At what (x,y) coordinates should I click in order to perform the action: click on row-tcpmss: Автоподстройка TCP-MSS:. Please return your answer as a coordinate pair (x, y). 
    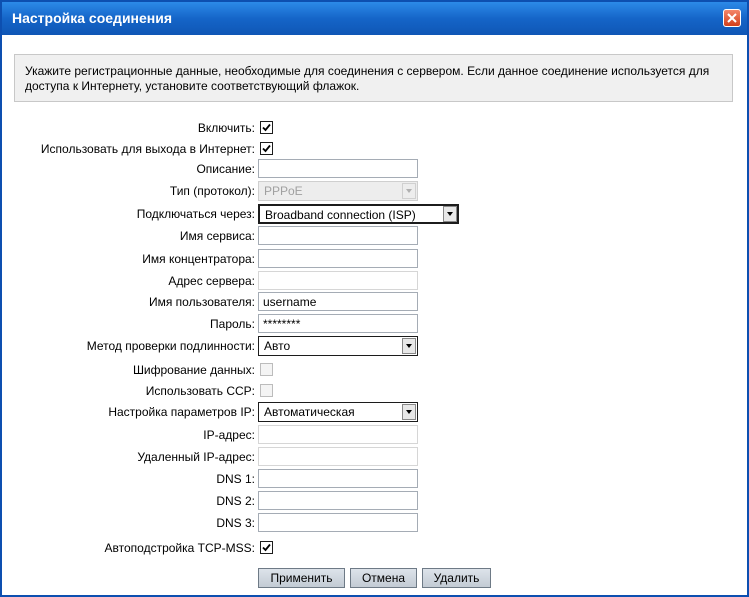
    Looking at the image, I should click on (374, 548).